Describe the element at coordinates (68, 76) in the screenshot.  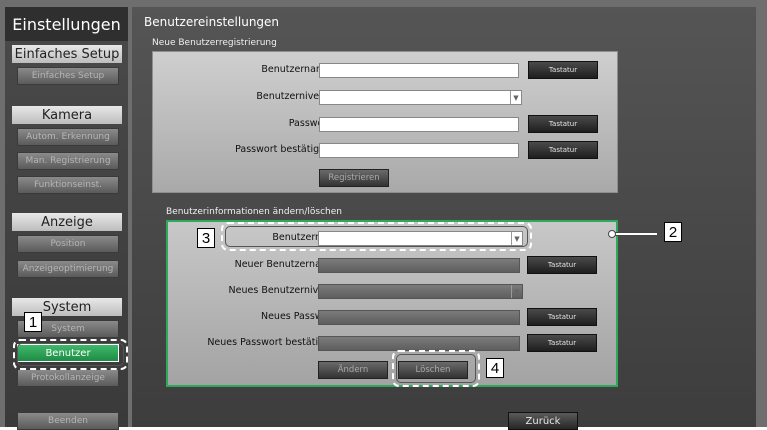
I see `sidebar-item-einfaches-setup: Einfaches Setup` at that location.